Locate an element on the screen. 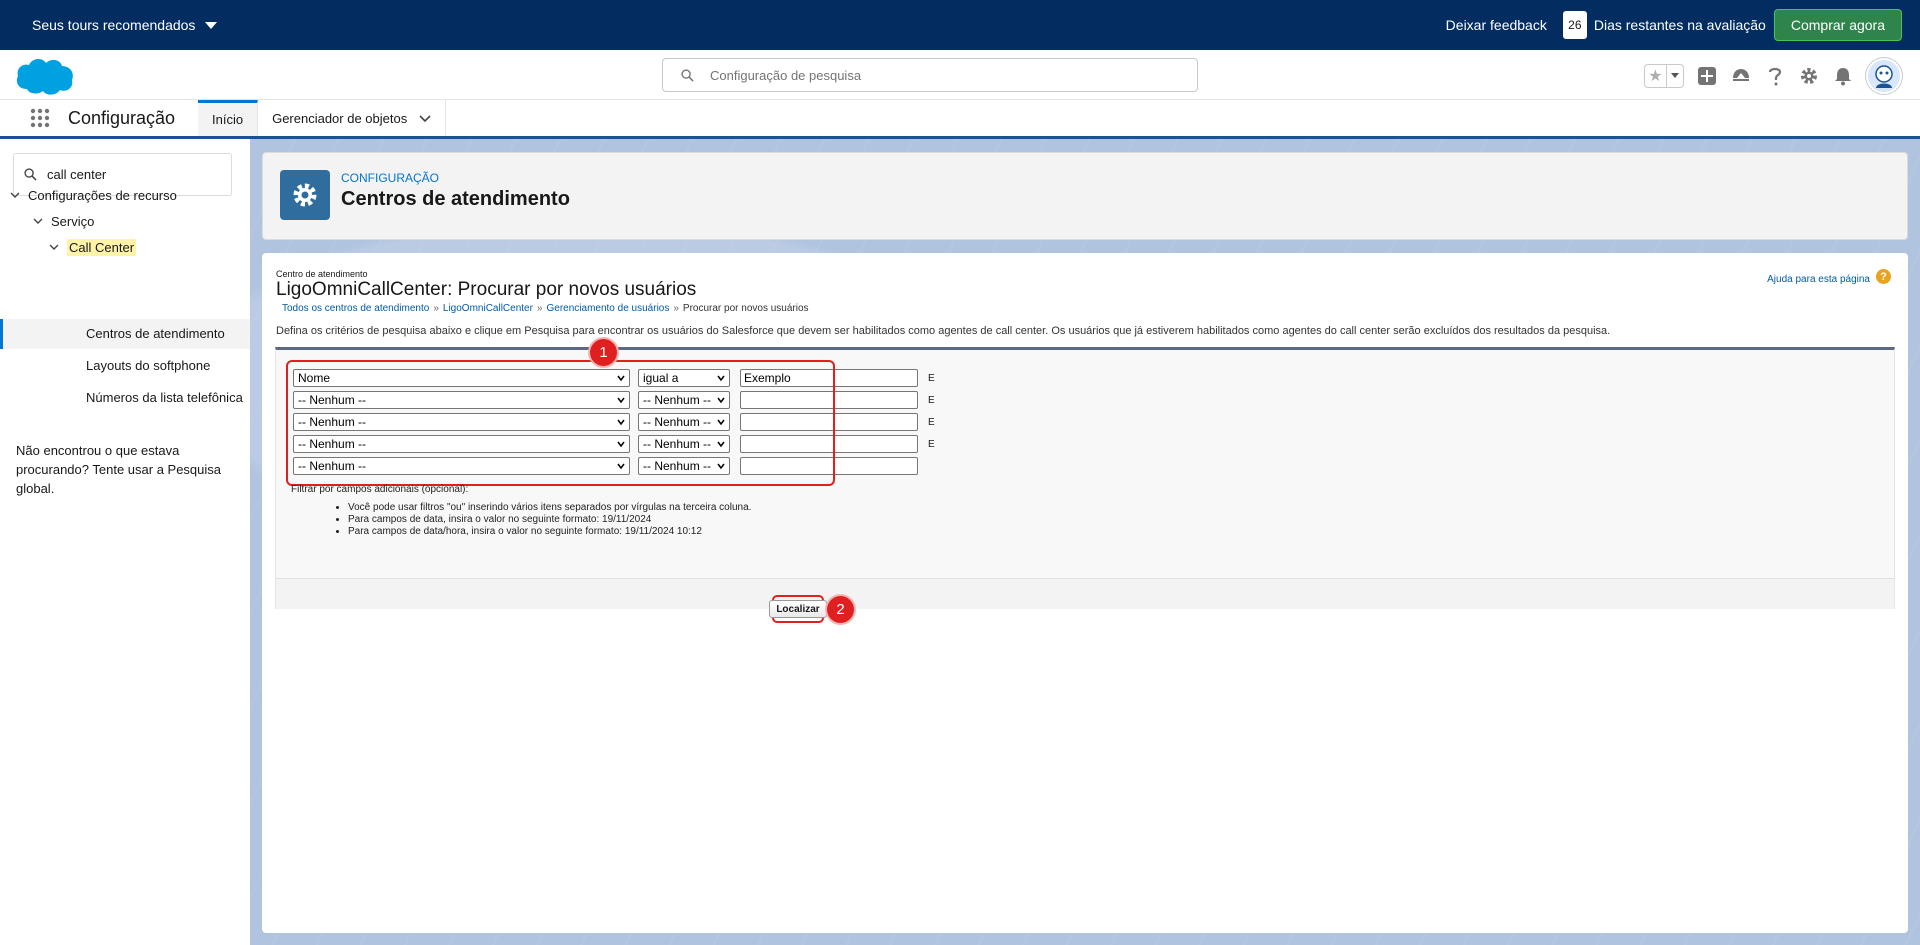 This screenshot has width=1920, height=945. app-launcher-icon is located at coordinates (40, 118).